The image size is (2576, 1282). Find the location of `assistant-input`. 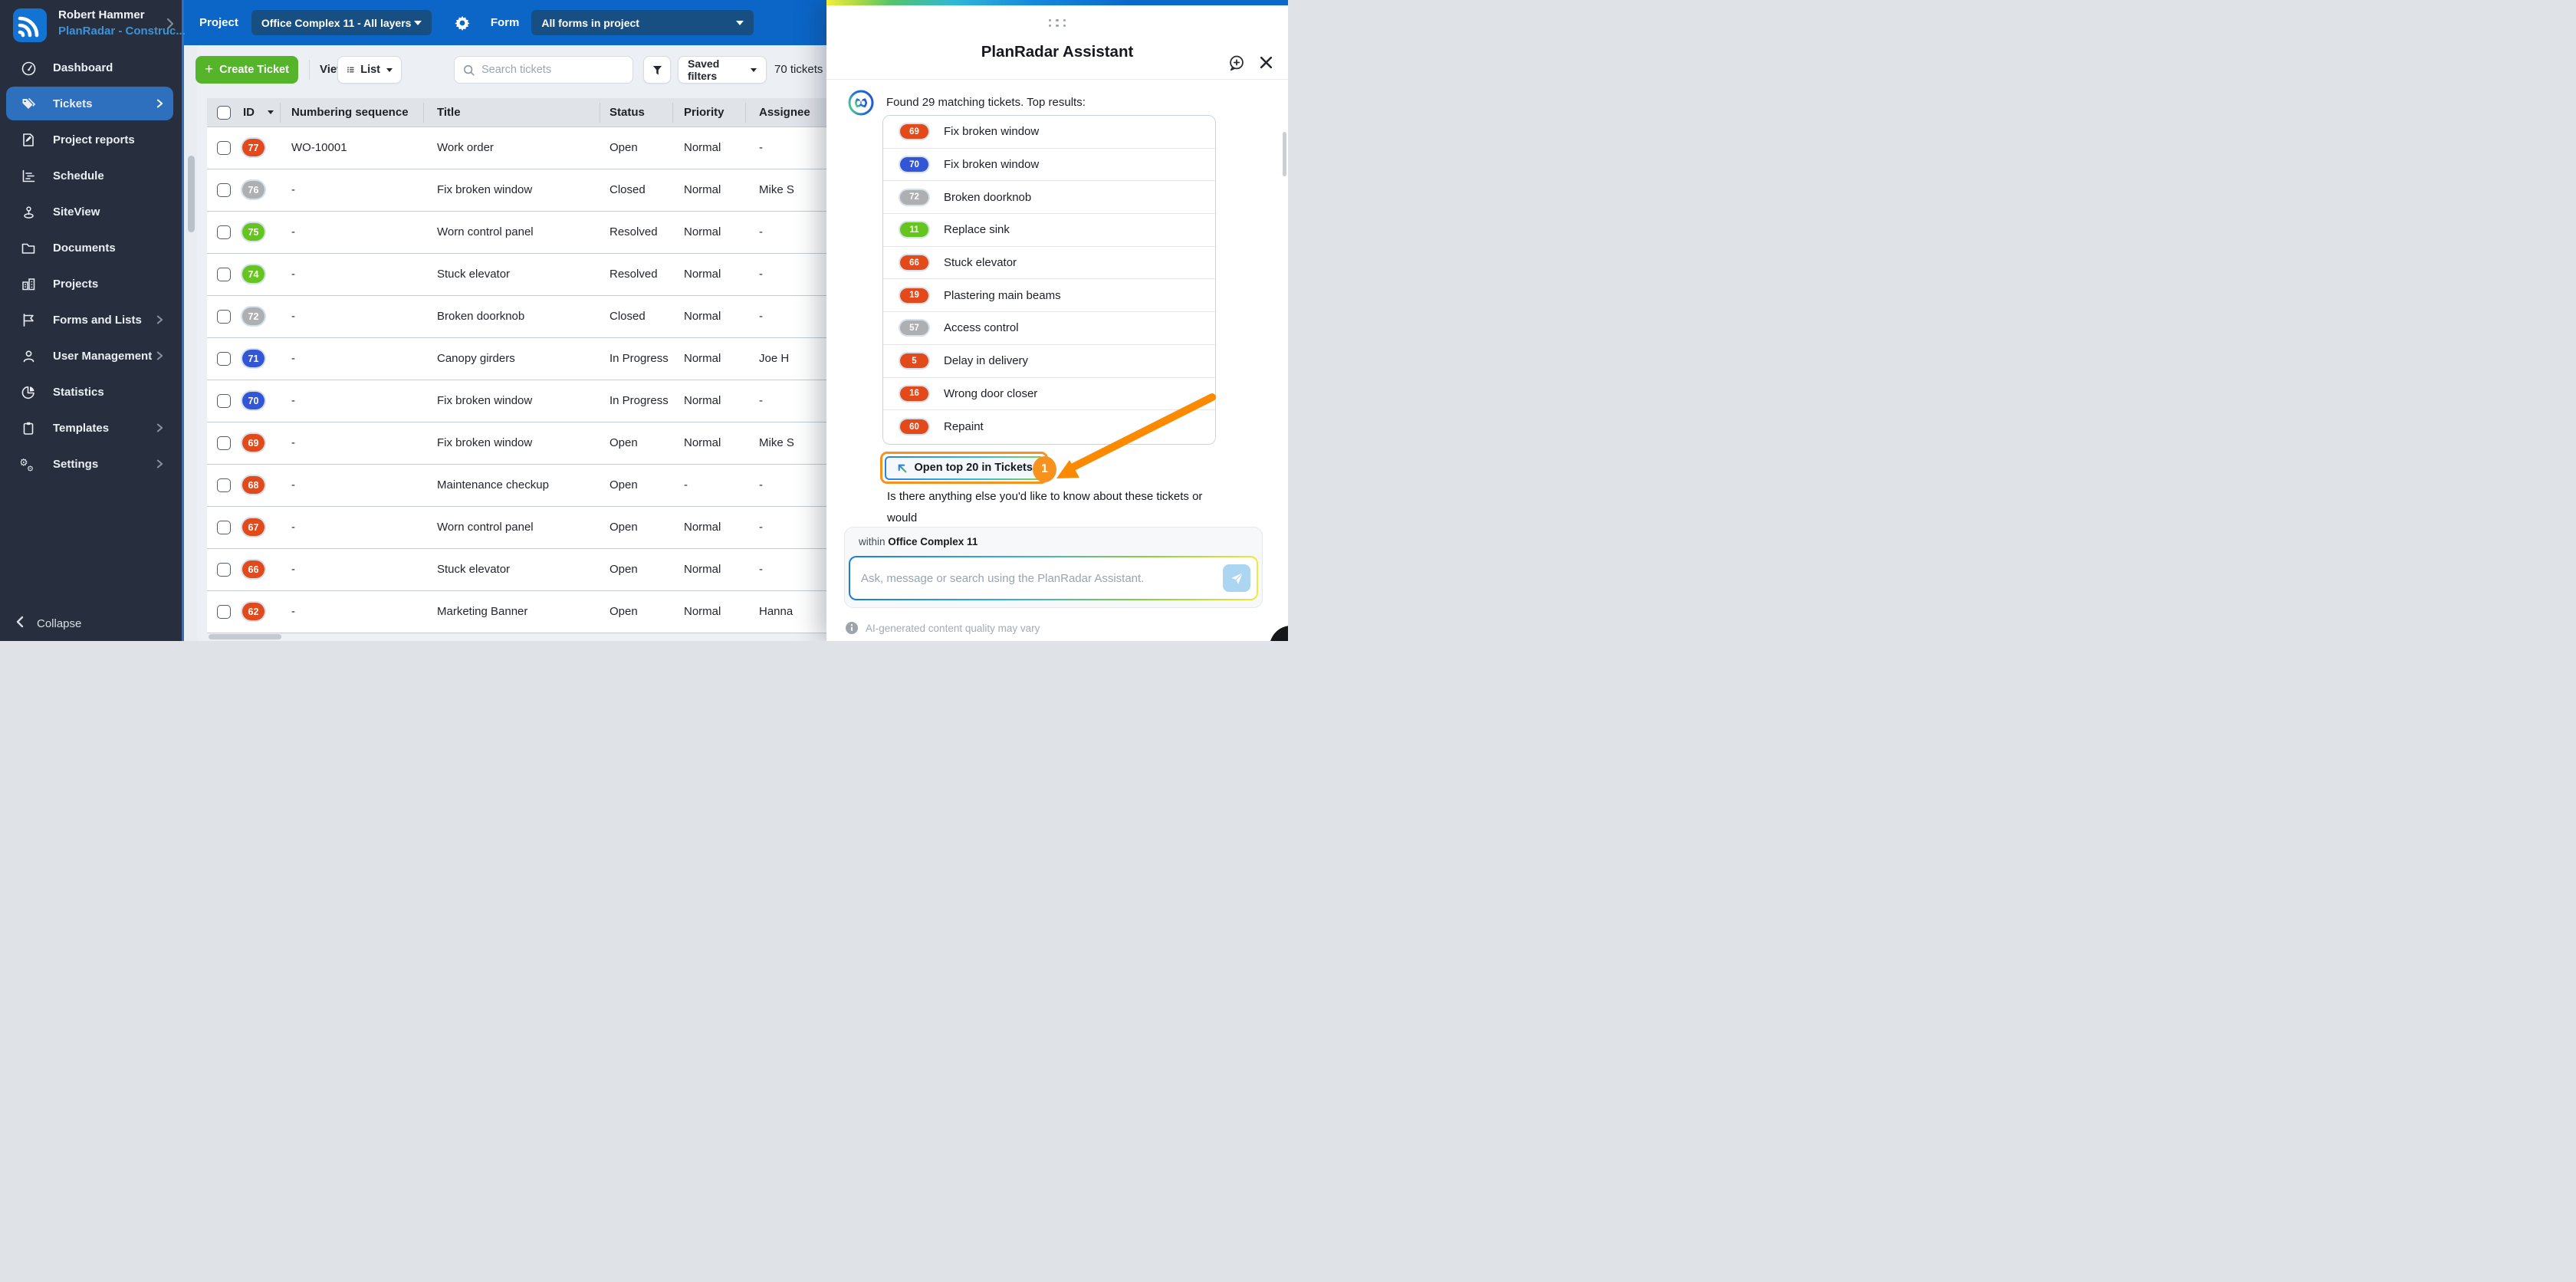

assistant-input is located at coordinates (1042, 578).